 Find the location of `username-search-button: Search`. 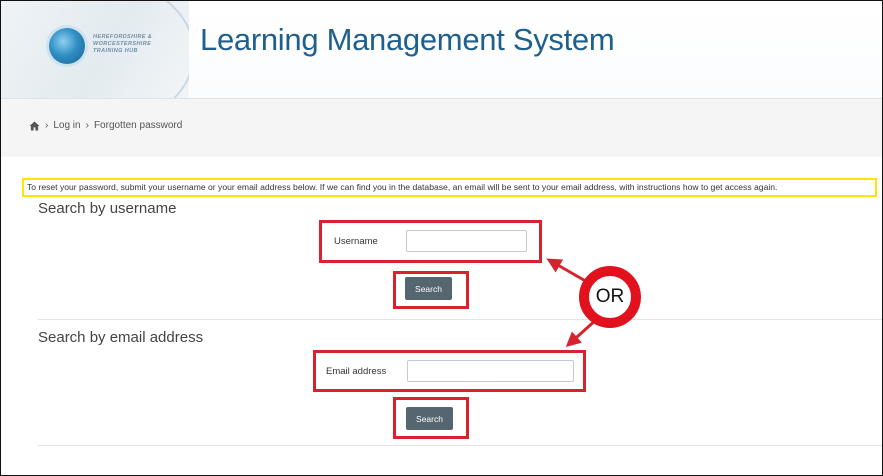

username-search-button: Search is located at coordinates (428, 288).